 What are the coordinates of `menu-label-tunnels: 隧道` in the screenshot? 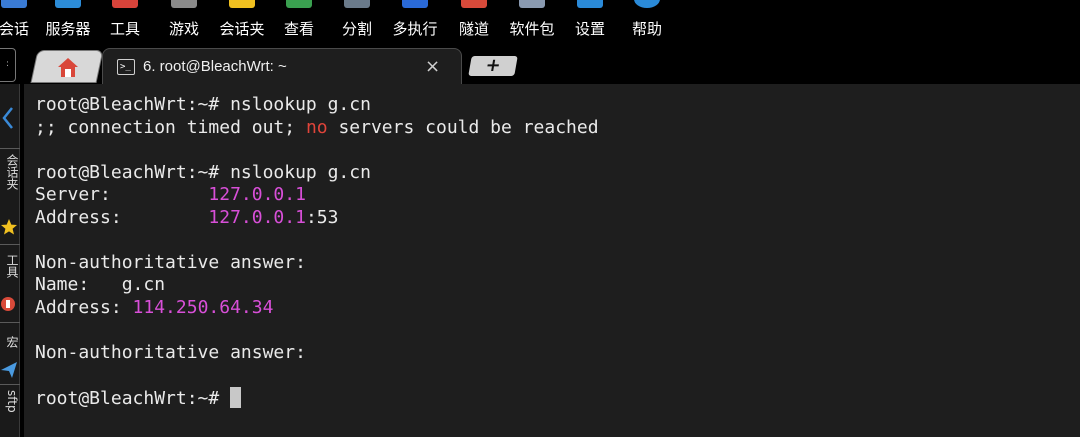 It's located at (473, 29).